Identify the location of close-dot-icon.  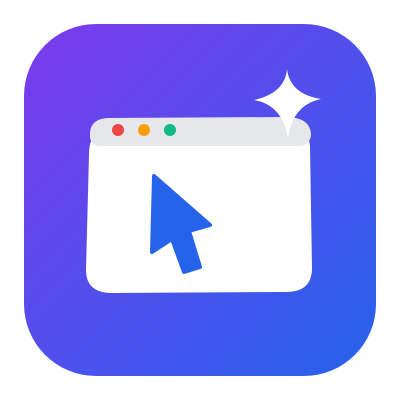
(118, 130).